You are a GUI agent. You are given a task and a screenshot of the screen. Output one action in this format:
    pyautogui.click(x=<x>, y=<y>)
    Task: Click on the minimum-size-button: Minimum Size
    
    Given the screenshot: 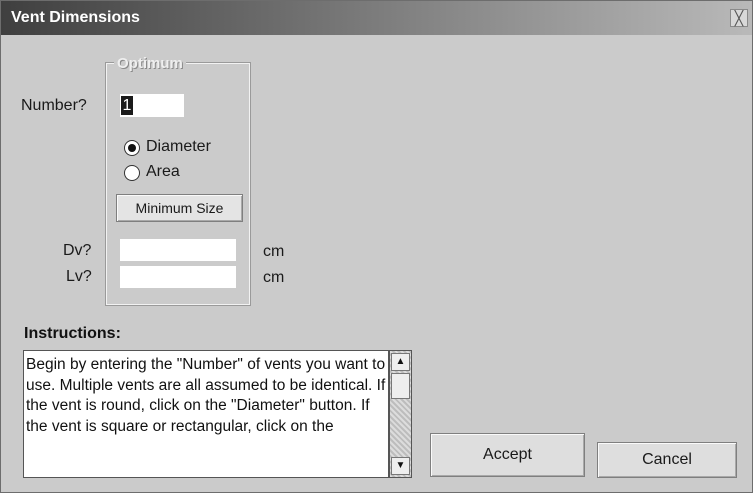 What is the action you would take?
    pyautogui.click(x=179, y=208)
    